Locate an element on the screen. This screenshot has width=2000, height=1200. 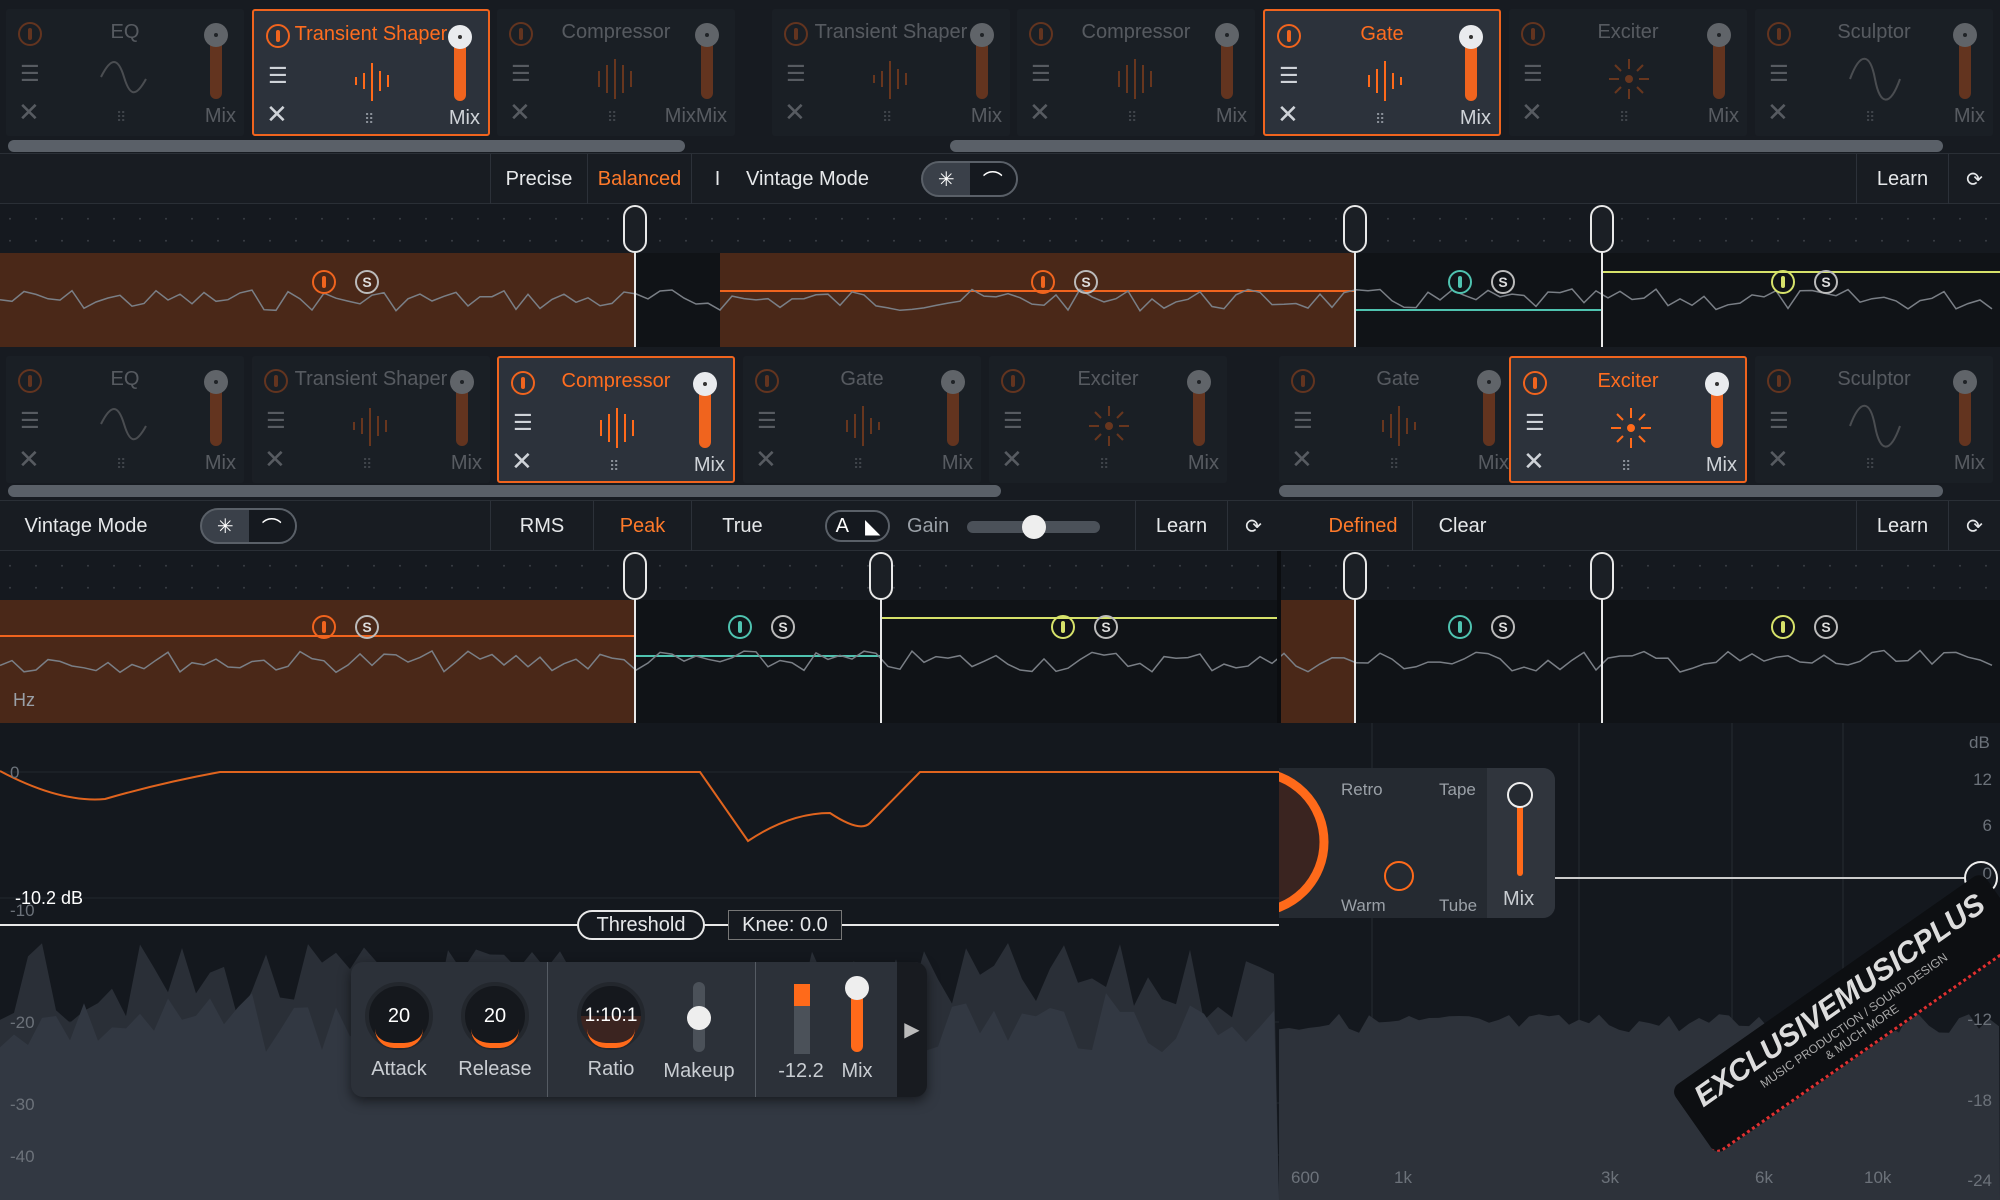
release-knob: 20 is located at coordinates (495, 1016).